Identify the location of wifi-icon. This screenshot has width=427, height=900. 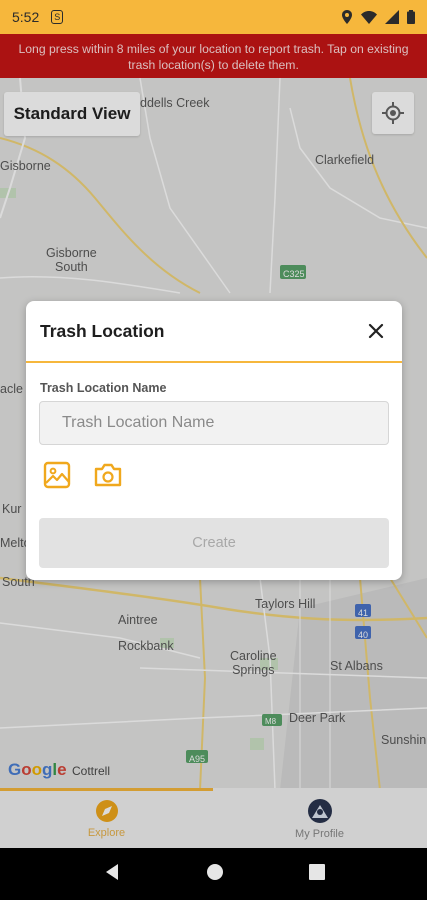
(369, 17).